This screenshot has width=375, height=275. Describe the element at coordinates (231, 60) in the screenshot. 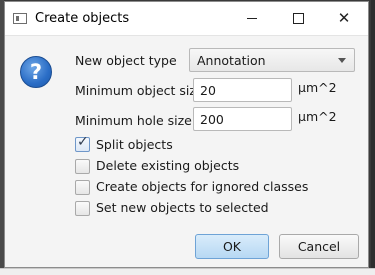

I see `object-type-value: Annotation` at that location.